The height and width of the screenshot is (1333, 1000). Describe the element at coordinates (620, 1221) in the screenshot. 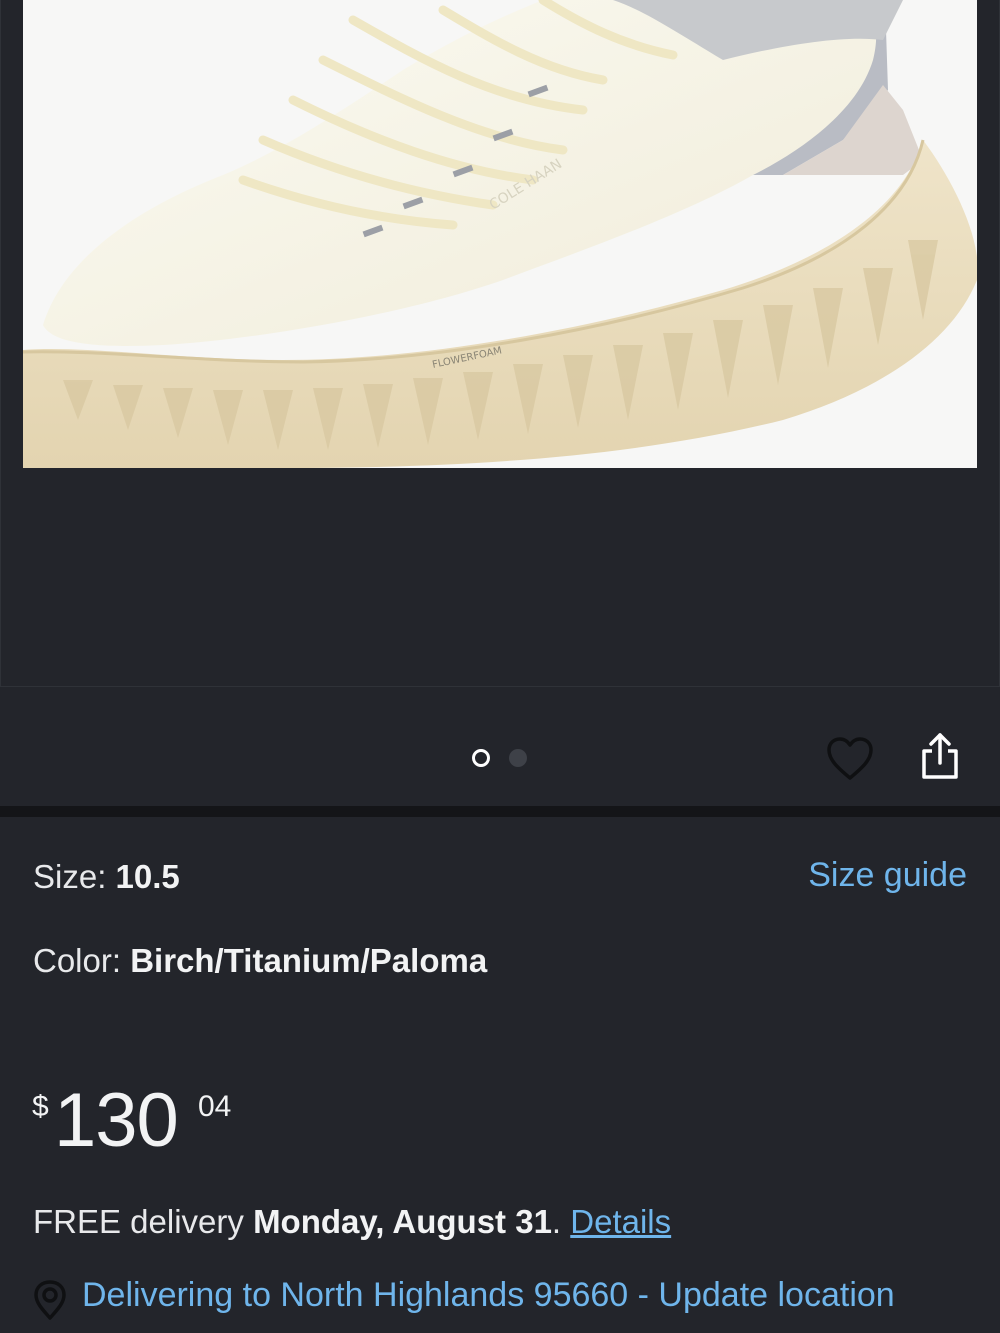

I see `delivery-details-link: Details` at that location.